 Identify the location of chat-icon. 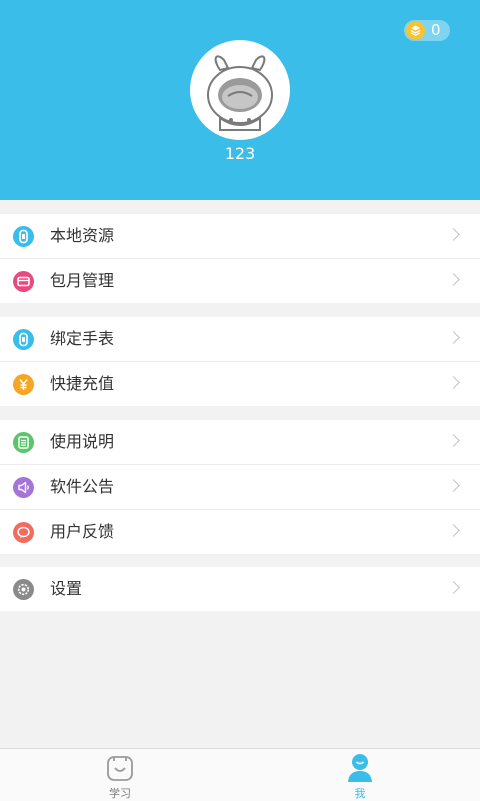
(23, 532).